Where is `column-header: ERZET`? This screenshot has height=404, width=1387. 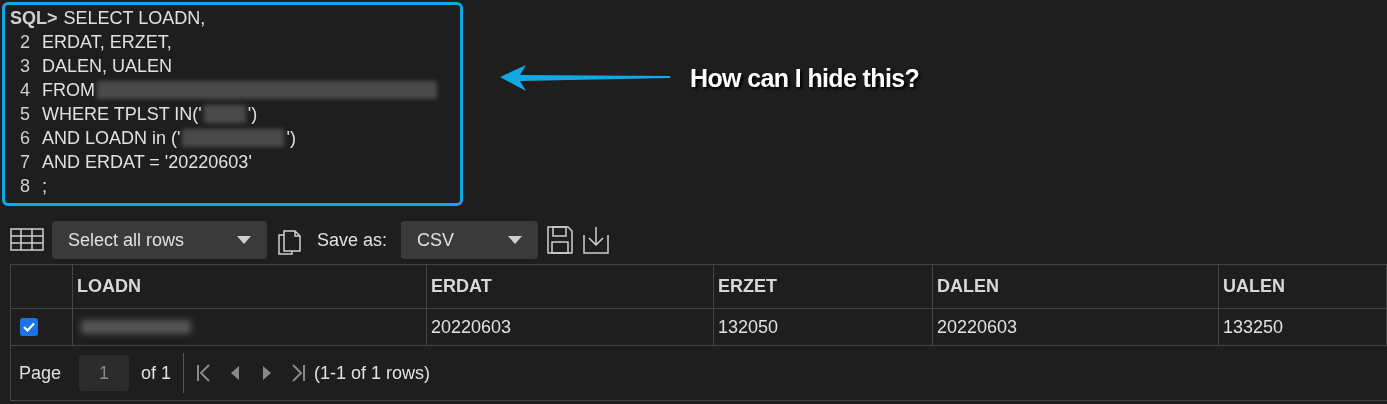
column-header: ERZET is located at coordinates (823, 286).